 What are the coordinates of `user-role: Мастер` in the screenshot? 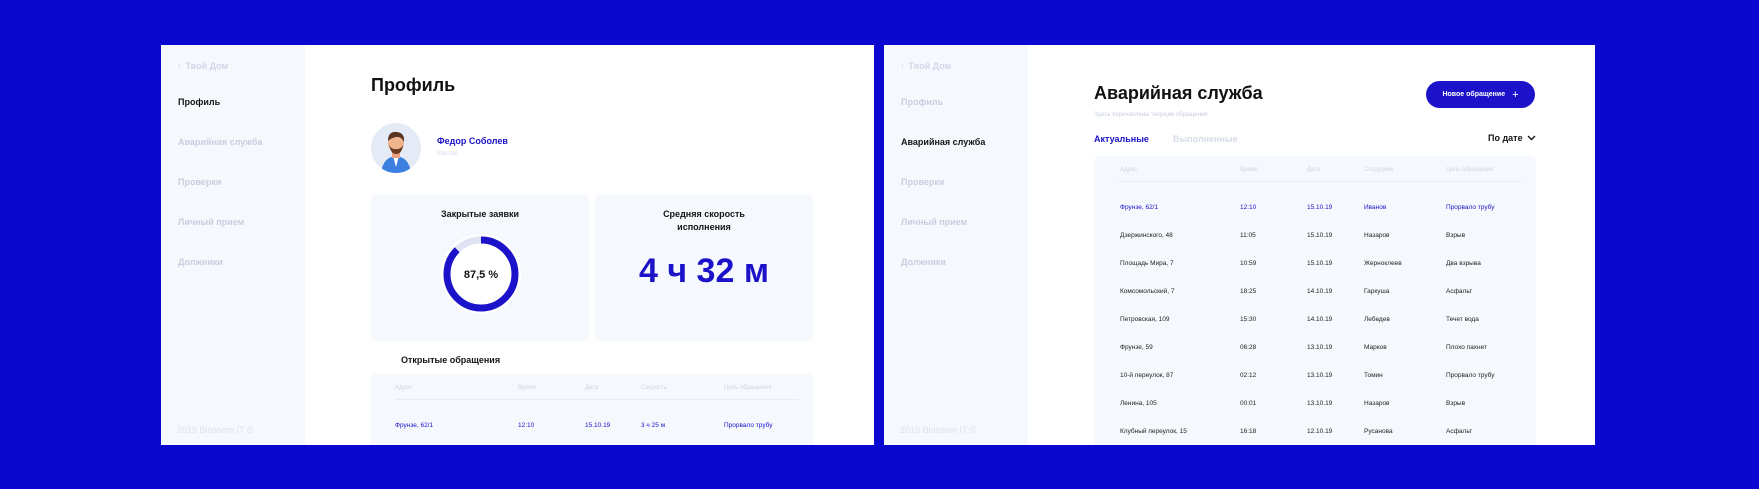 It's located at (447, 154).